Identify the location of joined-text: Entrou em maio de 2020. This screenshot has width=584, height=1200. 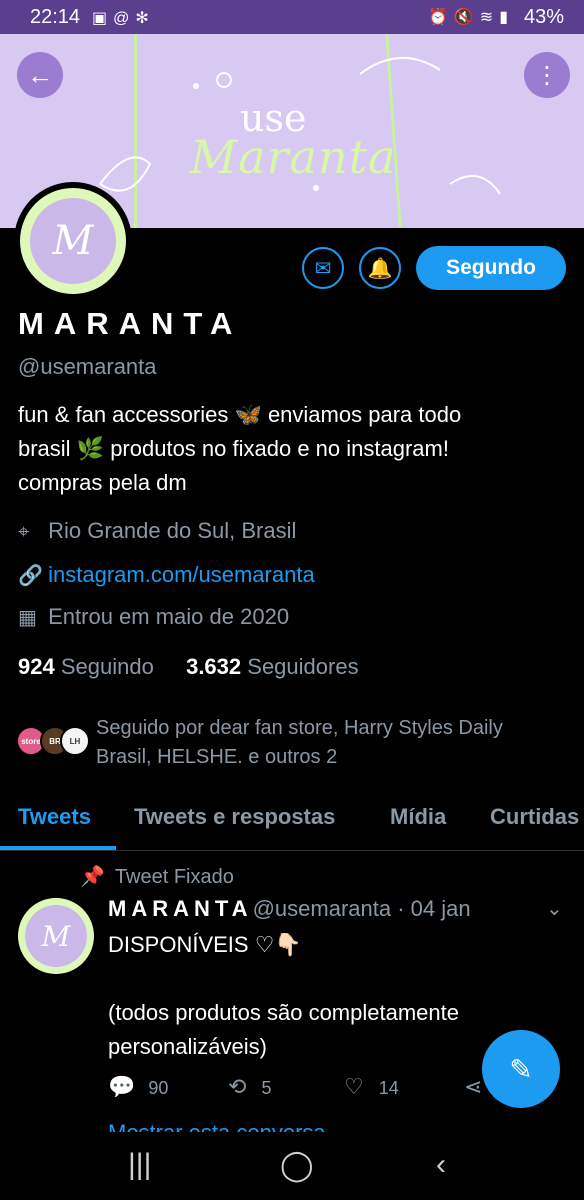
(169, 616).